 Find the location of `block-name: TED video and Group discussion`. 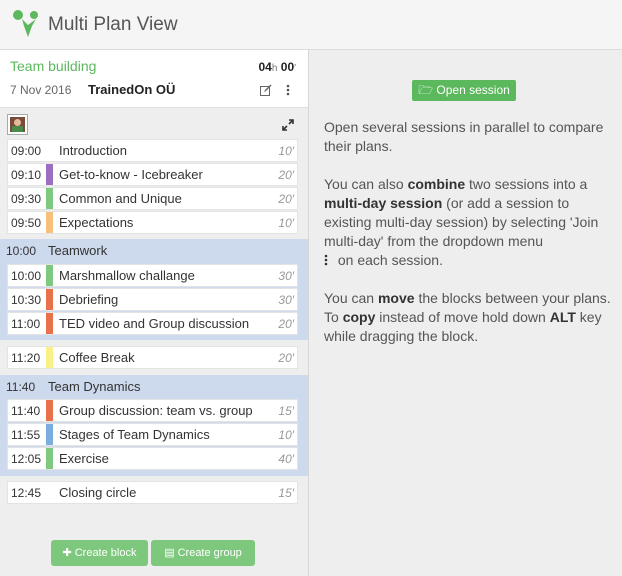

block-name: TED video and Group discussion is located at coordinates (154, 323).